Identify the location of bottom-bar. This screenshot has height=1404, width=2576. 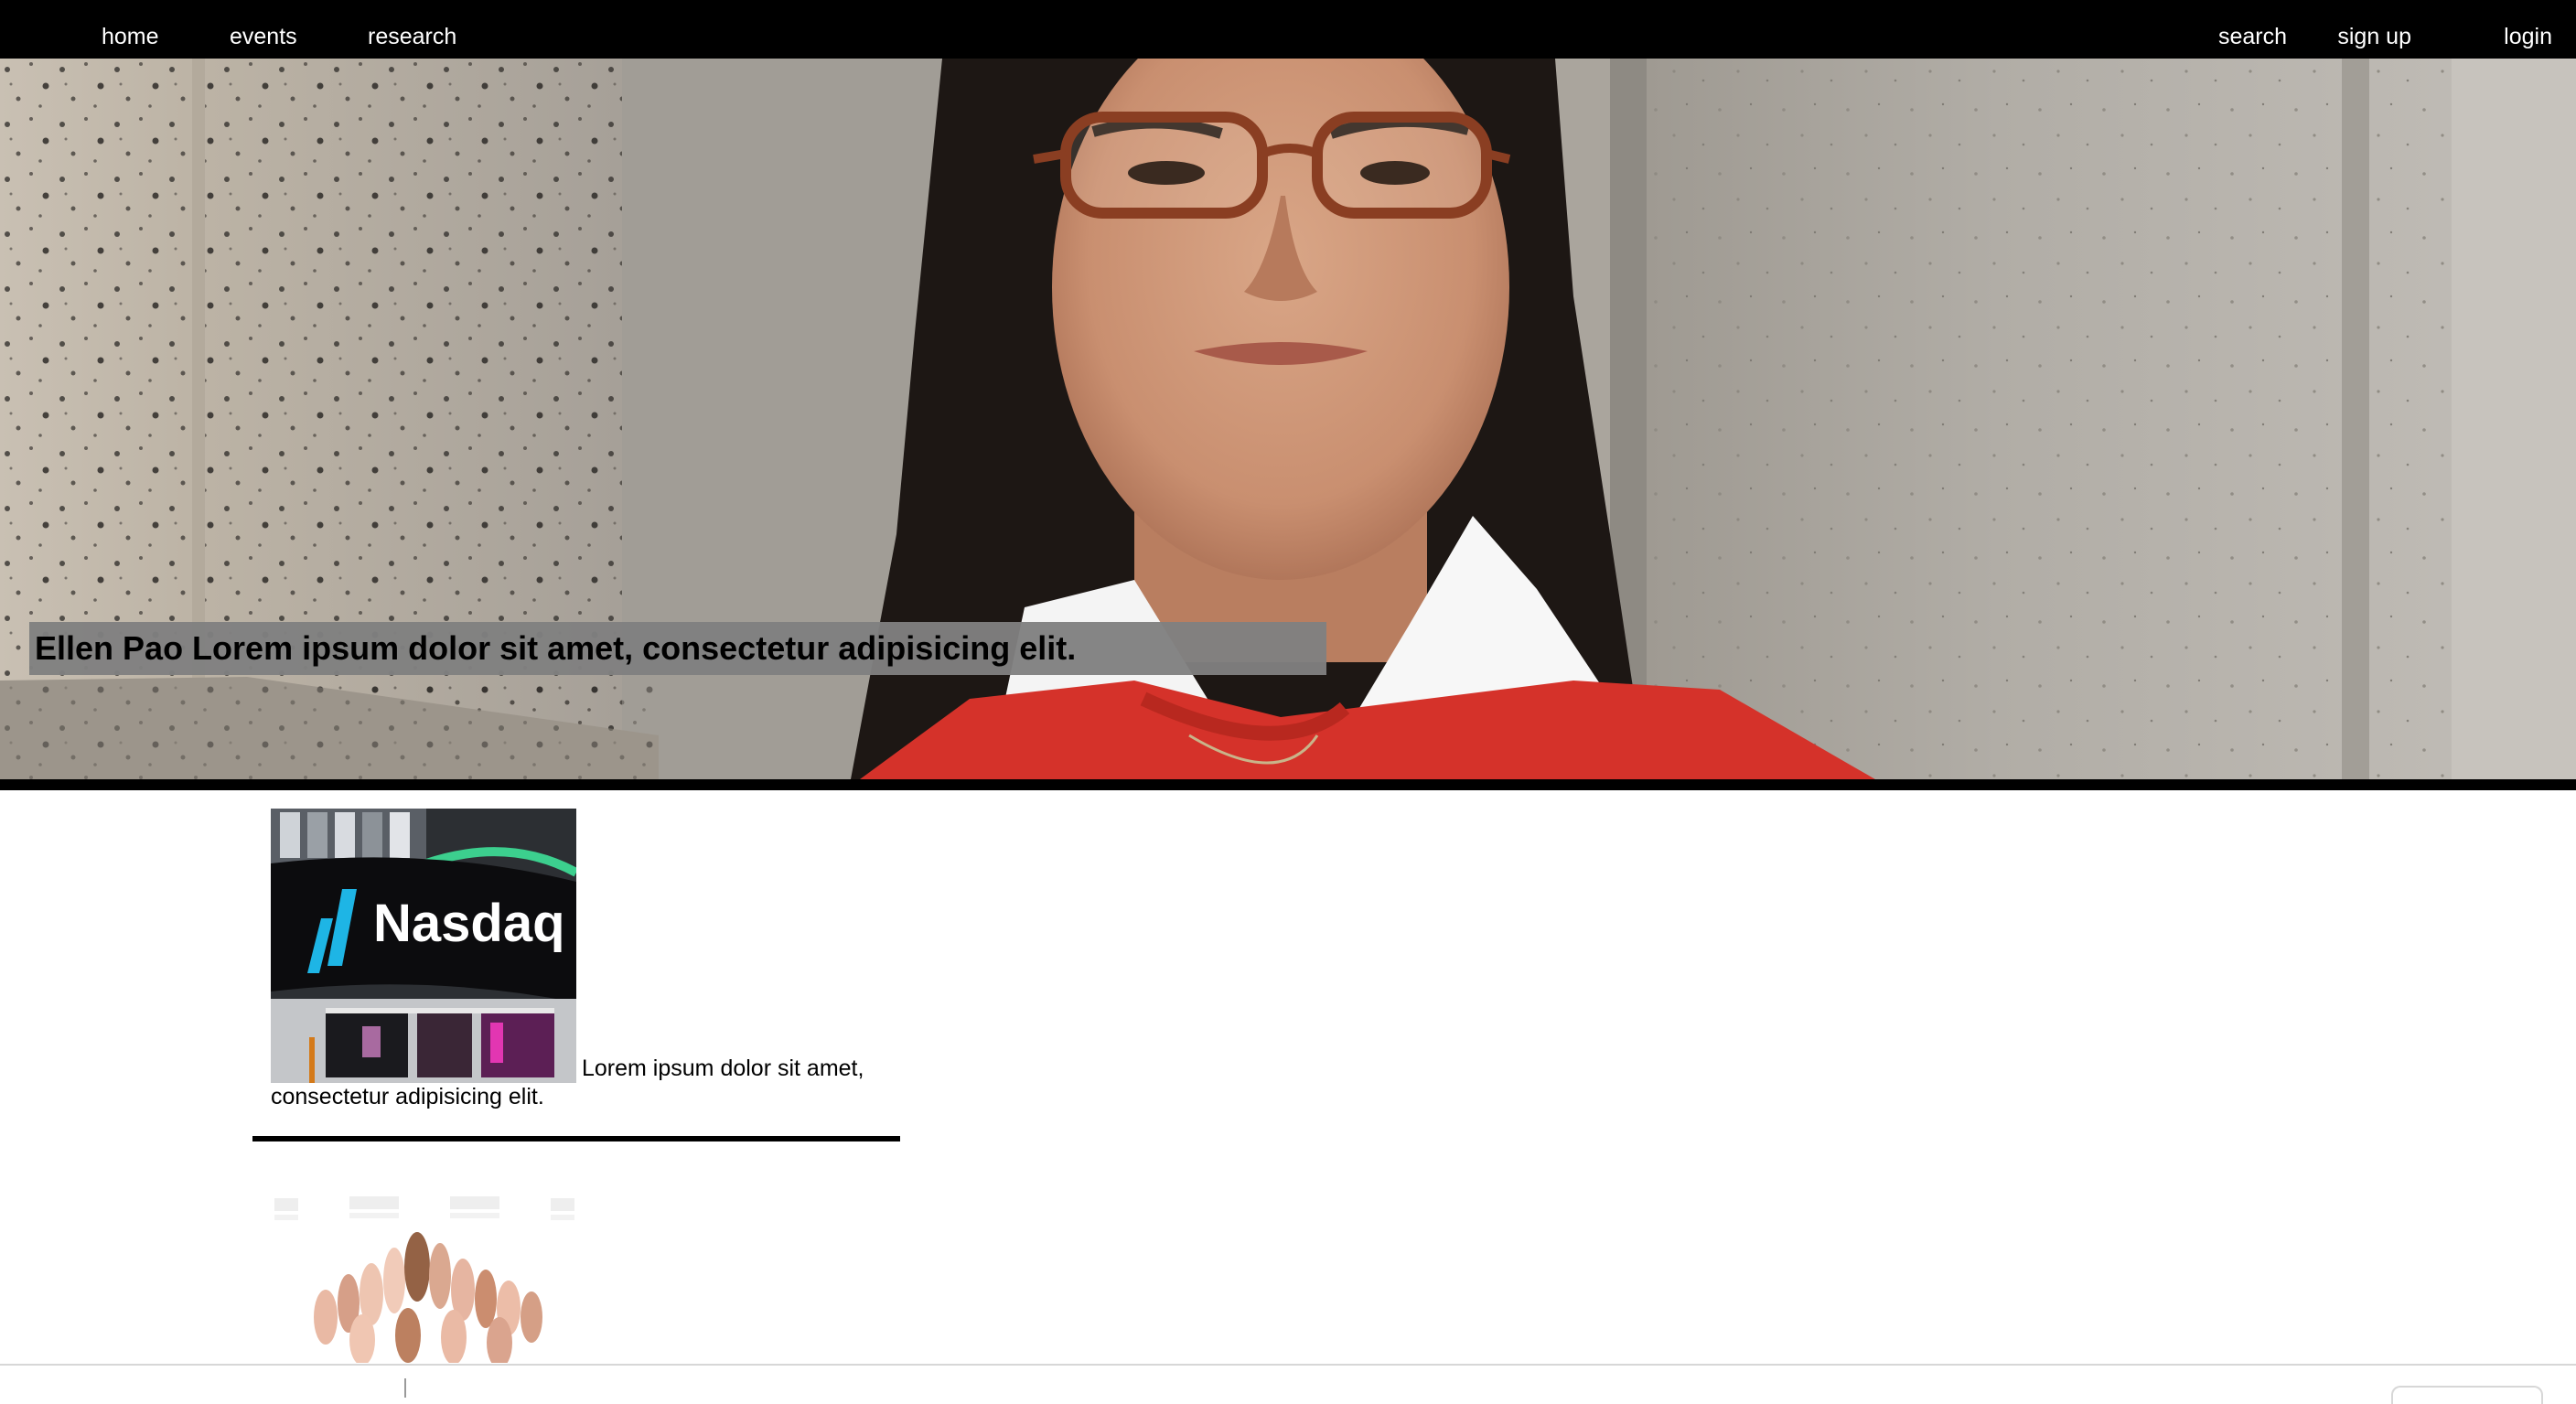
(1288, 1384).